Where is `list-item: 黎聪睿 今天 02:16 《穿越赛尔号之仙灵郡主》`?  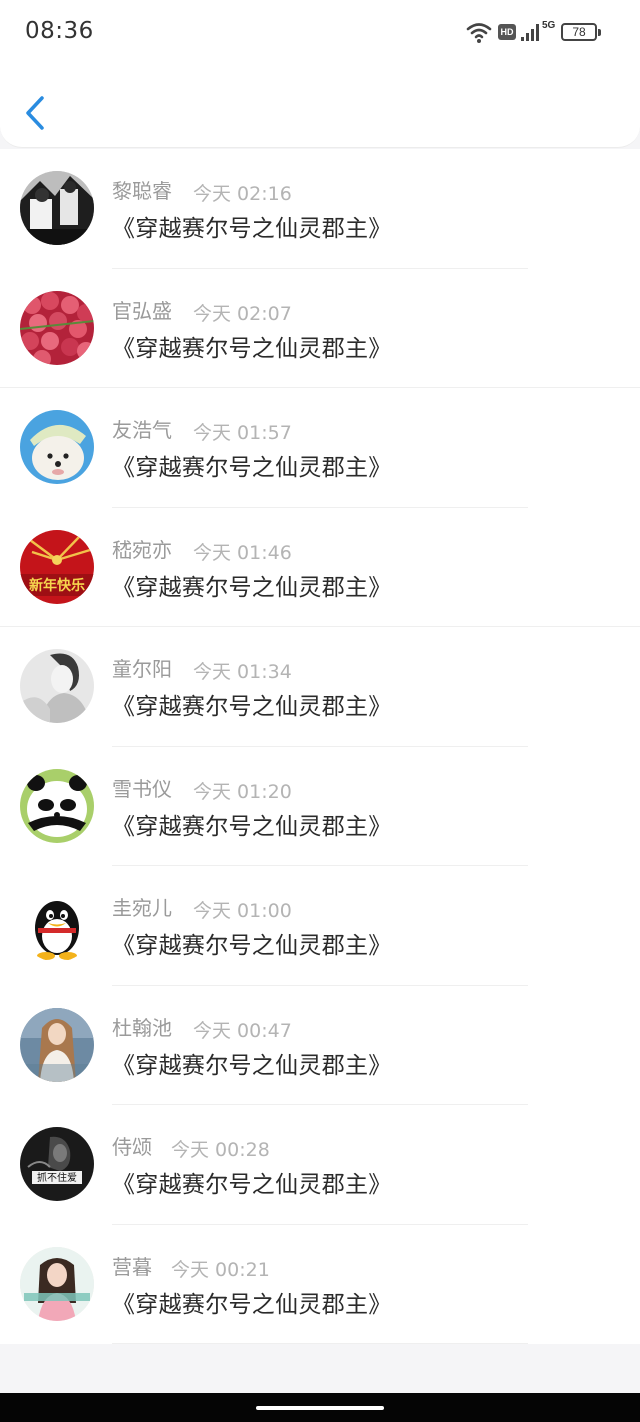 list-item: 黎聪睿 今天 02:16 《穿越赛尔号之仙灵郡主》 is located at coordinates (320, 209).